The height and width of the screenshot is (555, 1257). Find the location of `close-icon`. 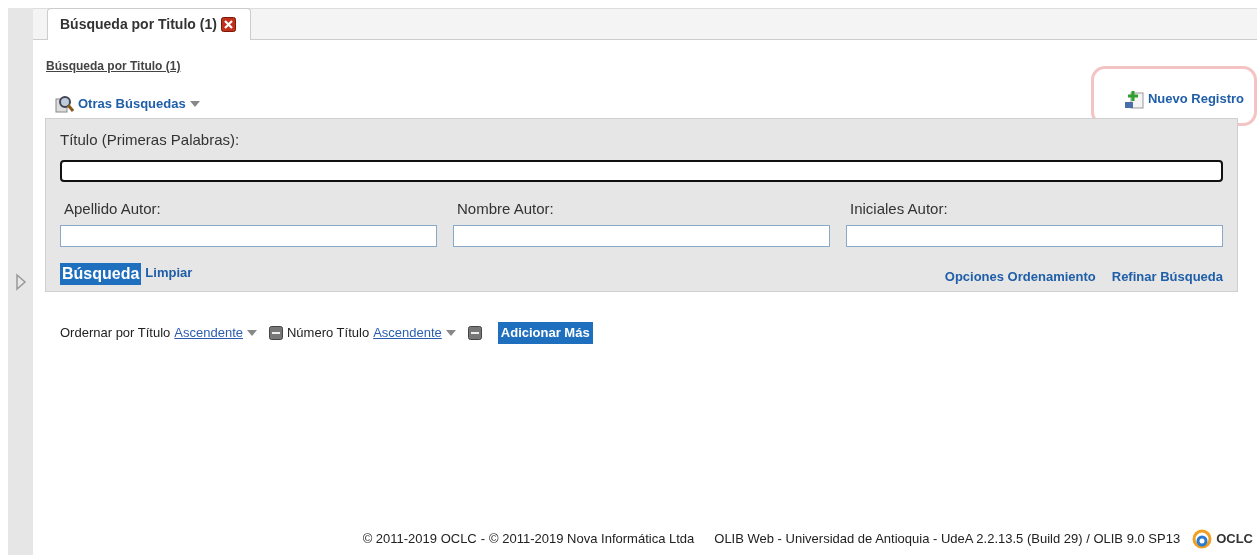

close-icon is located at coordinates (228, 24).